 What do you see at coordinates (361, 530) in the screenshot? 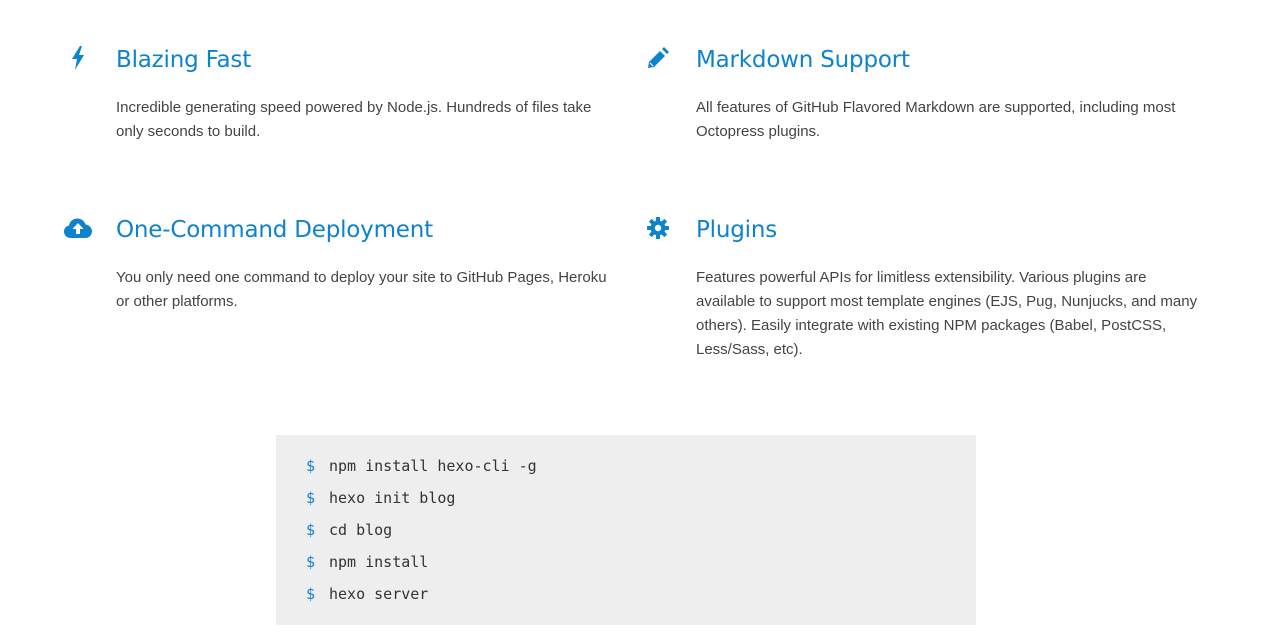
I see `terminal-command: cd blog` at bounding box center [361, 530].